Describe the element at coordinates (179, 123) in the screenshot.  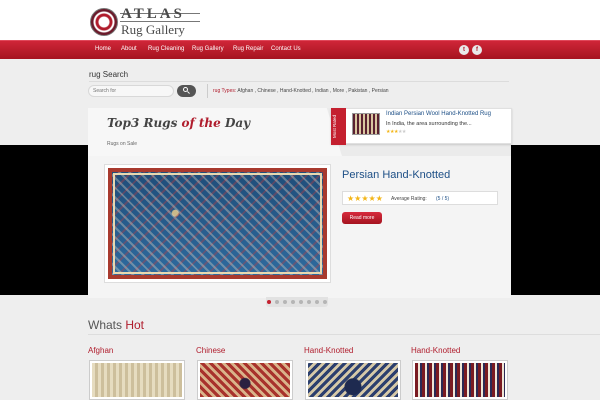
I see `featured-title: Top3 Rugs of the Day` at that location.